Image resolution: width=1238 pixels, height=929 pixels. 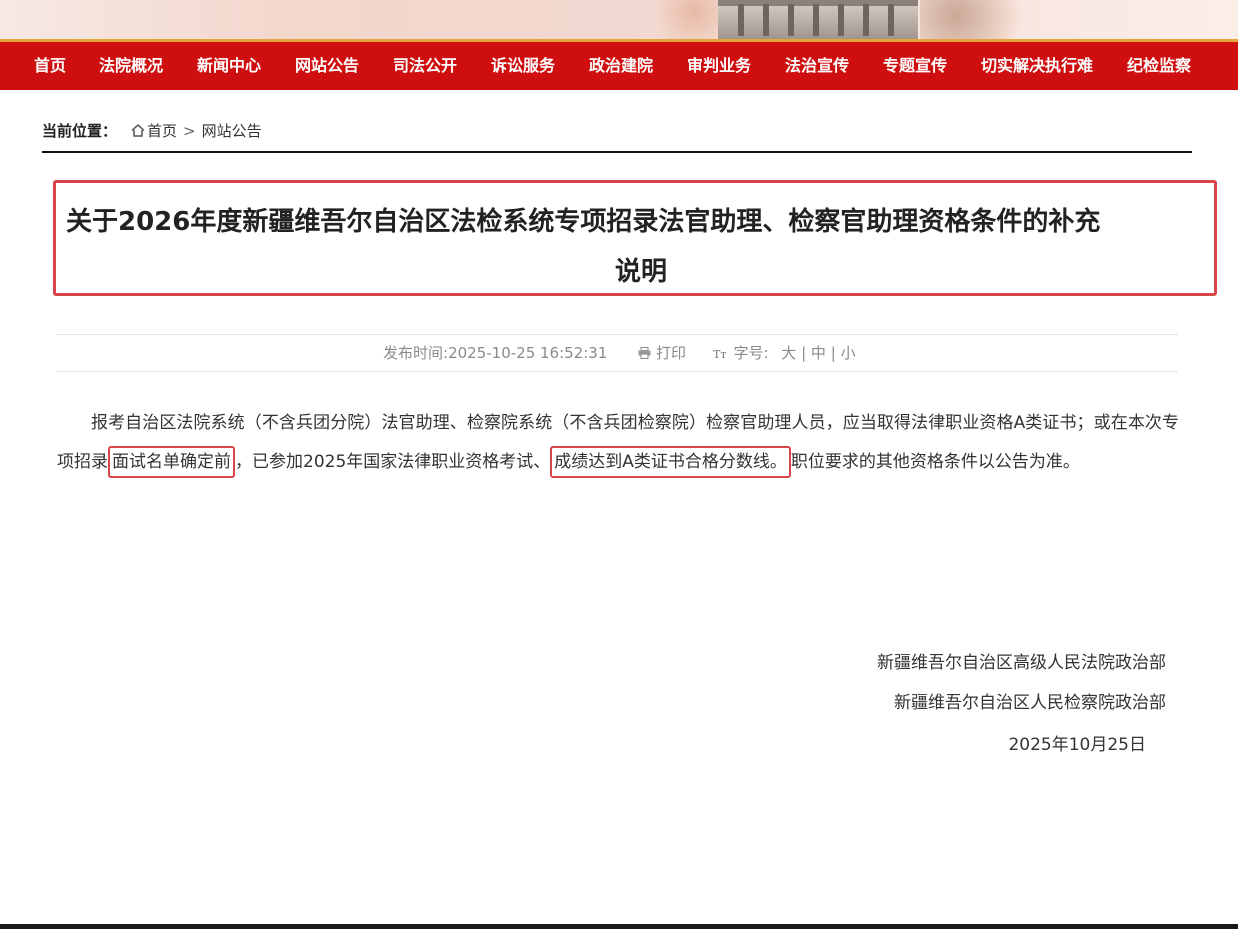 I want to click on nav-item-enforcement: 切实解决执行难, so click(x=1037, y=66).